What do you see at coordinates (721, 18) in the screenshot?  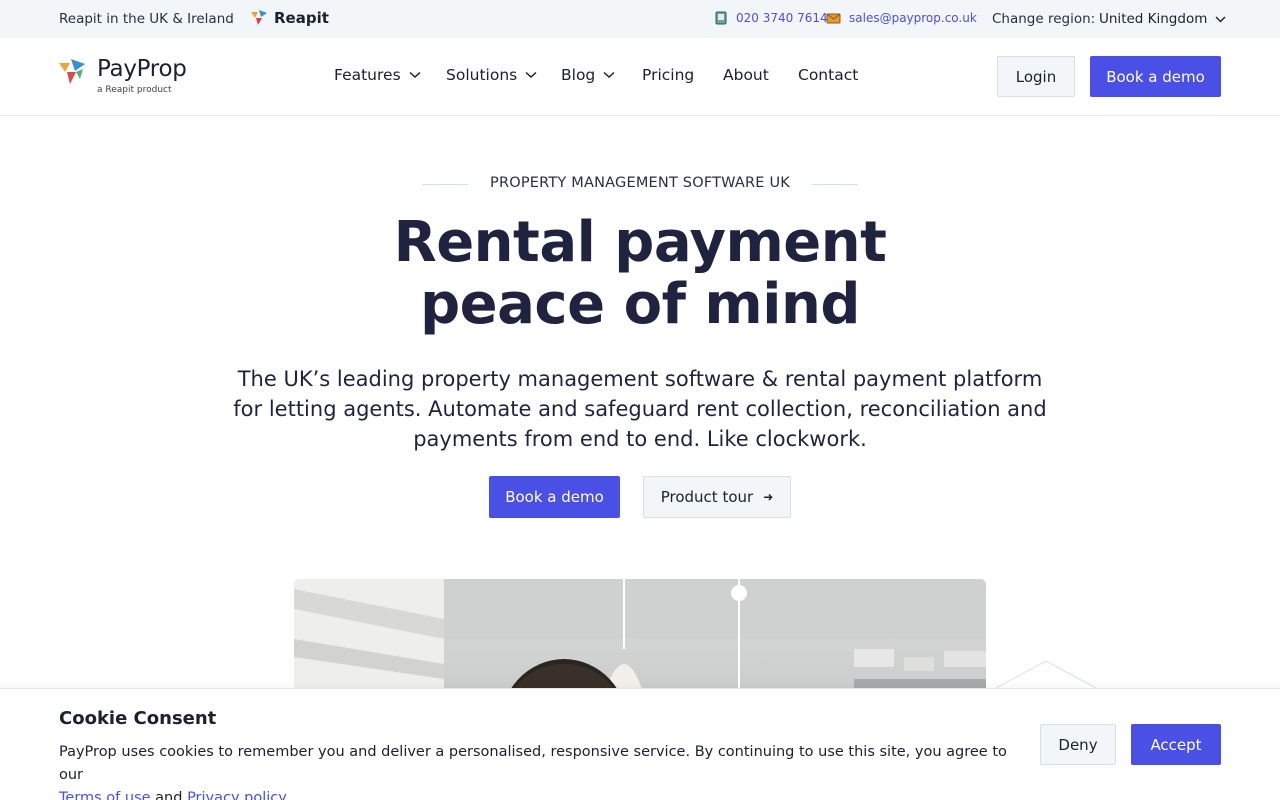 I see `phone-icon` at bounding box center [721, 18].